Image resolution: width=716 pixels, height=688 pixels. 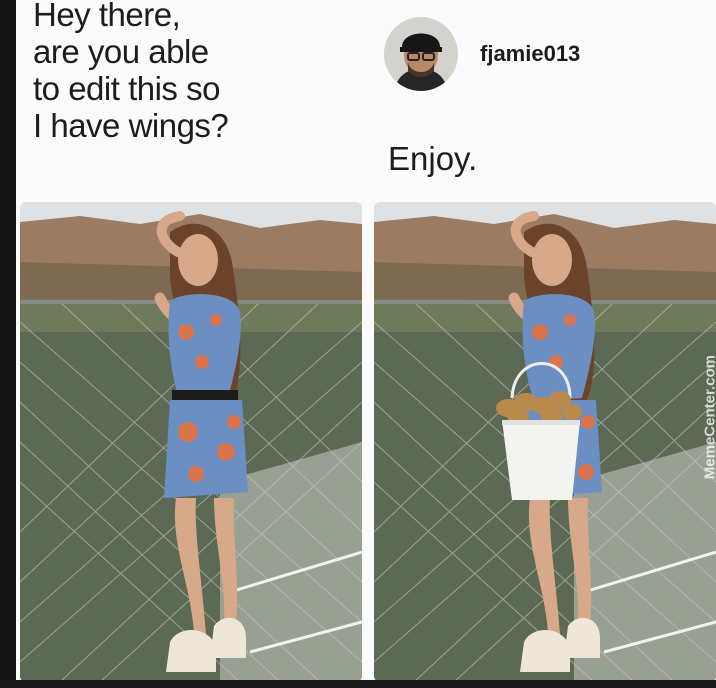 I want to click on request-line-2: are you able, so click(x=121, y=51).